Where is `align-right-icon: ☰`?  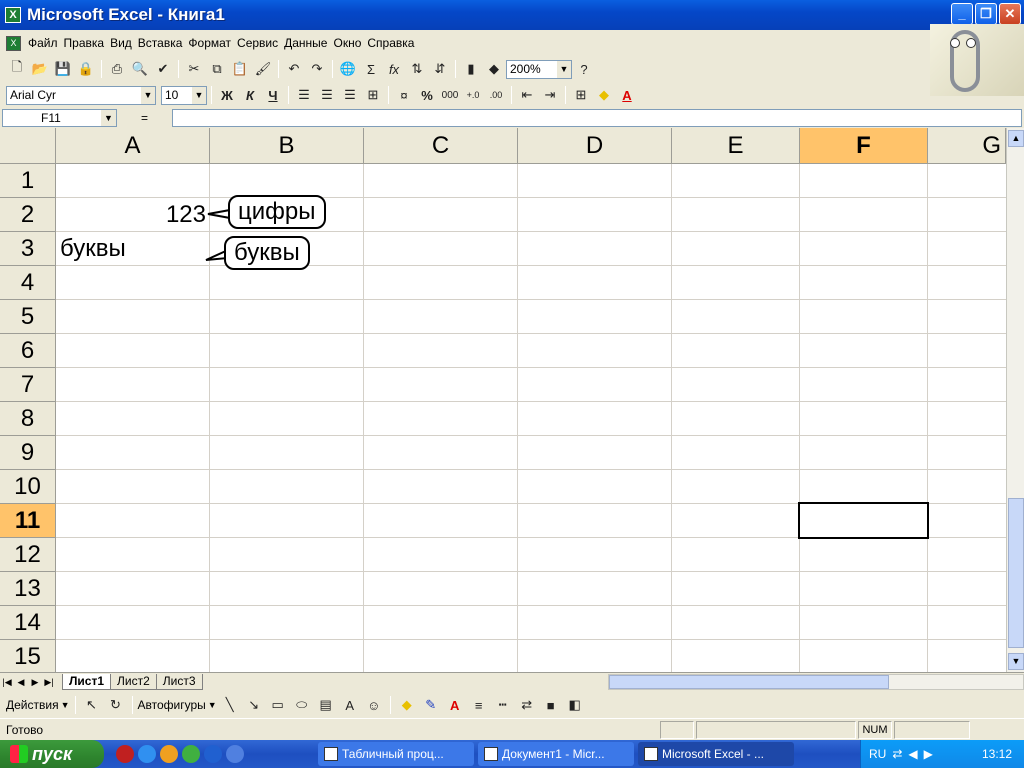
align-right-icon: ☰ is located at coordinates (350, 95).